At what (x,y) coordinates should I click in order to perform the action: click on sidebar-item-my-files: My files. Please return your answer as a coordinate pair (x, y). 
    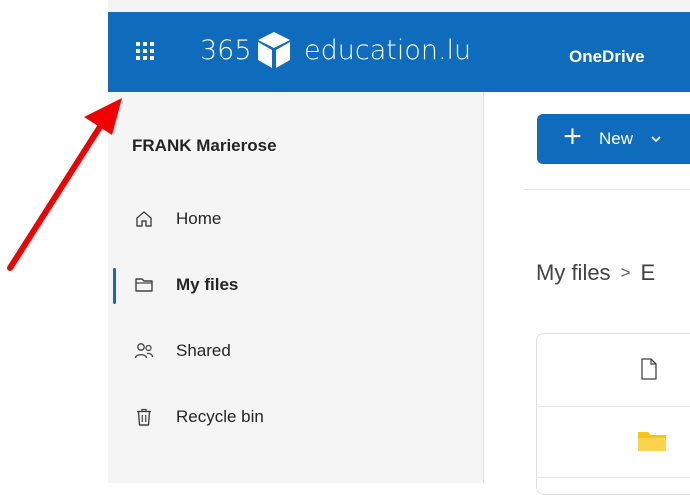
    Looking at the image, I should click on (295, 286).